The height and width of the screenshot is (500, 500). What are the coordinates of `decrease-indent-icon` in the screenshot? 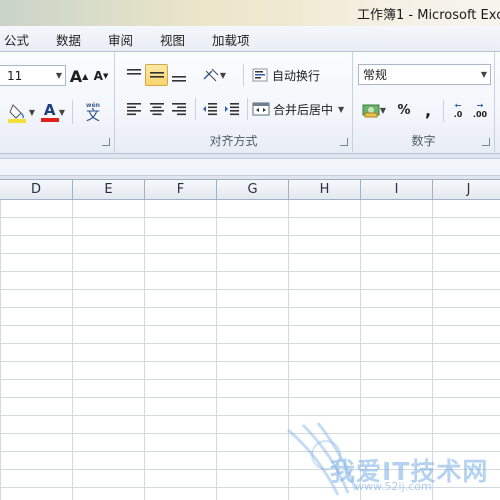 It's located at (210, 109).